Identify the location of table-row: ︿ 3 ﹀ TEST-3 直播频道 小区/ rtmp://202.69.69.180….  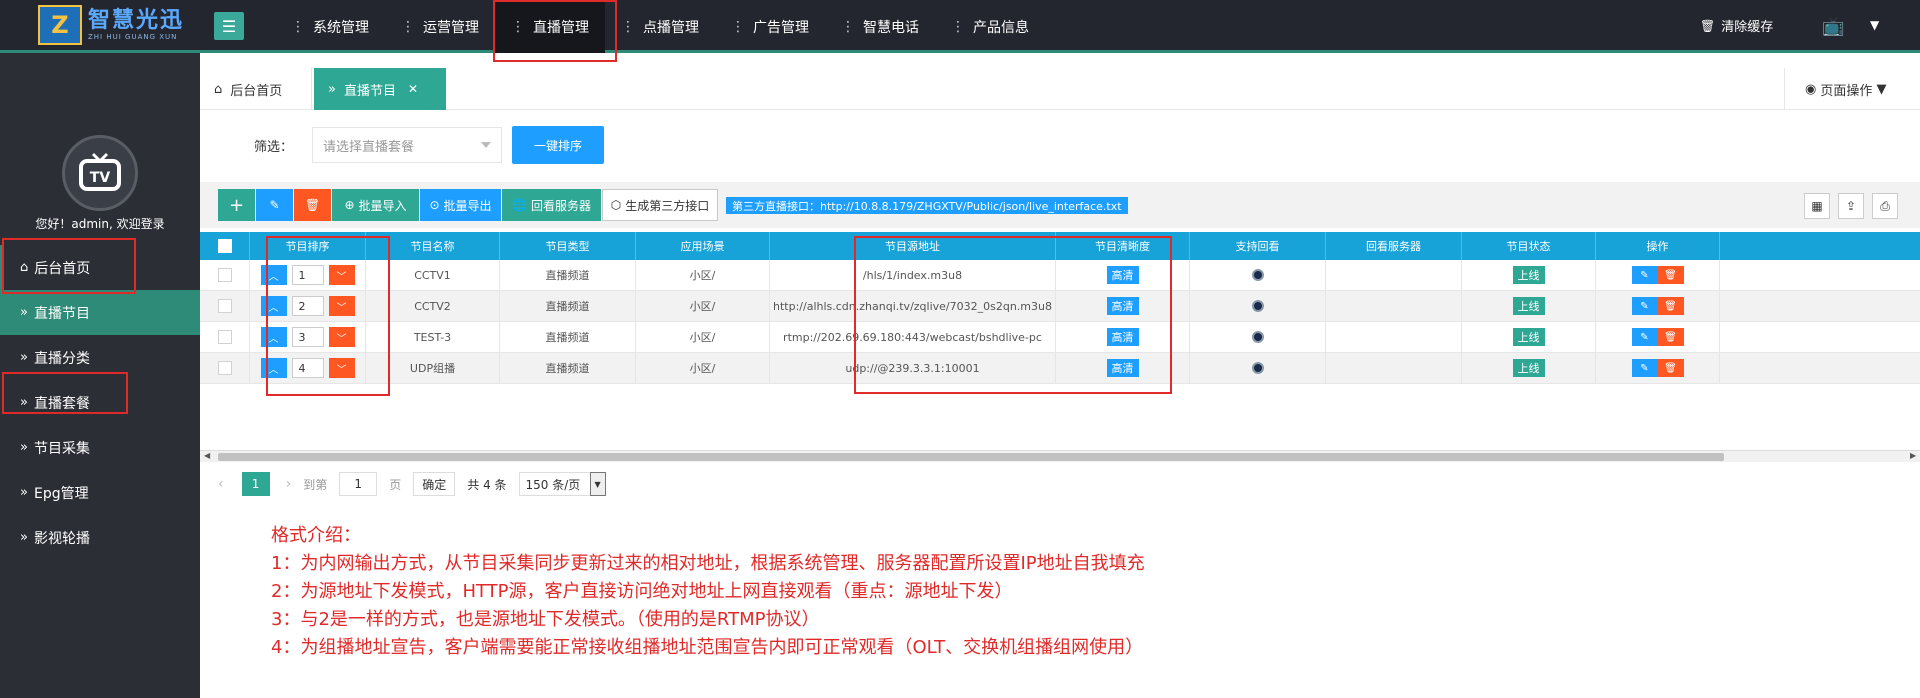
(1060, 337).